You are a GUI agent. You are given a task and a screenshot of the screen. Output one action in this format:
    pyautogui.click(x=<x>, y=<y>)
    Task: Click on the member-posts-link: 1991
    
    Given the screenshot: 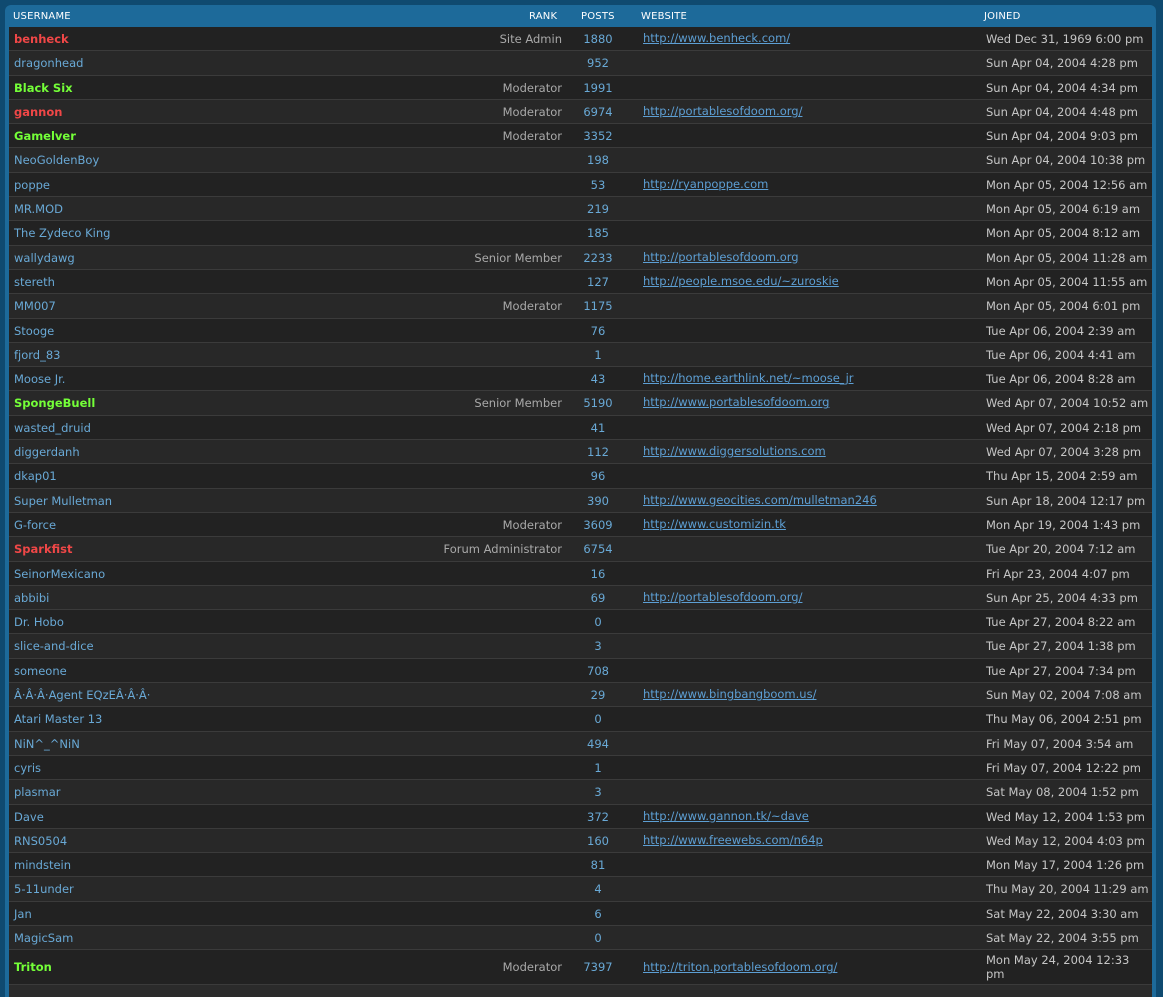 What is the action you would take?
    pyautogui.click(x=598, y=88)
    